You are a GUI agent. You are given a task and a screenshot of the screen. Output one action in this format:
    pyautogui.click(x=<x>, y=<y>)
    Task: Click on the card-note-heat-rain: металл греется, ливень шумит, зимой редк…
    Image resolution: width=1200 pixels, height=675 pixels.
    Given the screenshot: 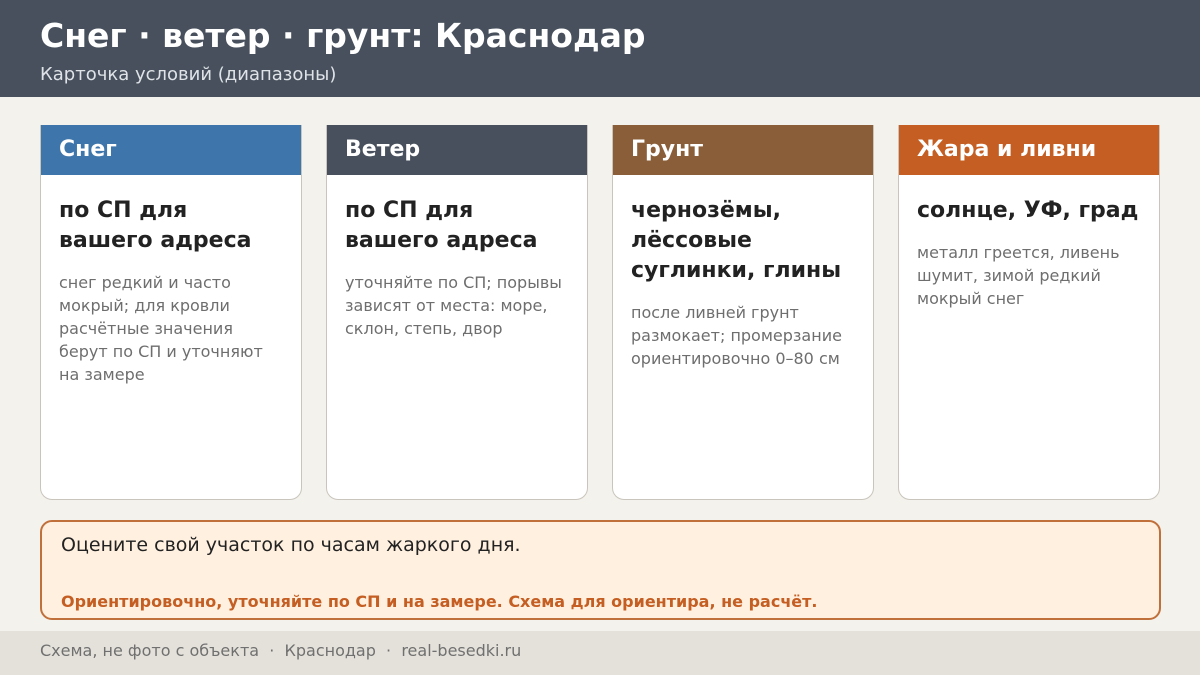 What is the action you would take?
    pyautogui.click(x=1018, y=275)
    